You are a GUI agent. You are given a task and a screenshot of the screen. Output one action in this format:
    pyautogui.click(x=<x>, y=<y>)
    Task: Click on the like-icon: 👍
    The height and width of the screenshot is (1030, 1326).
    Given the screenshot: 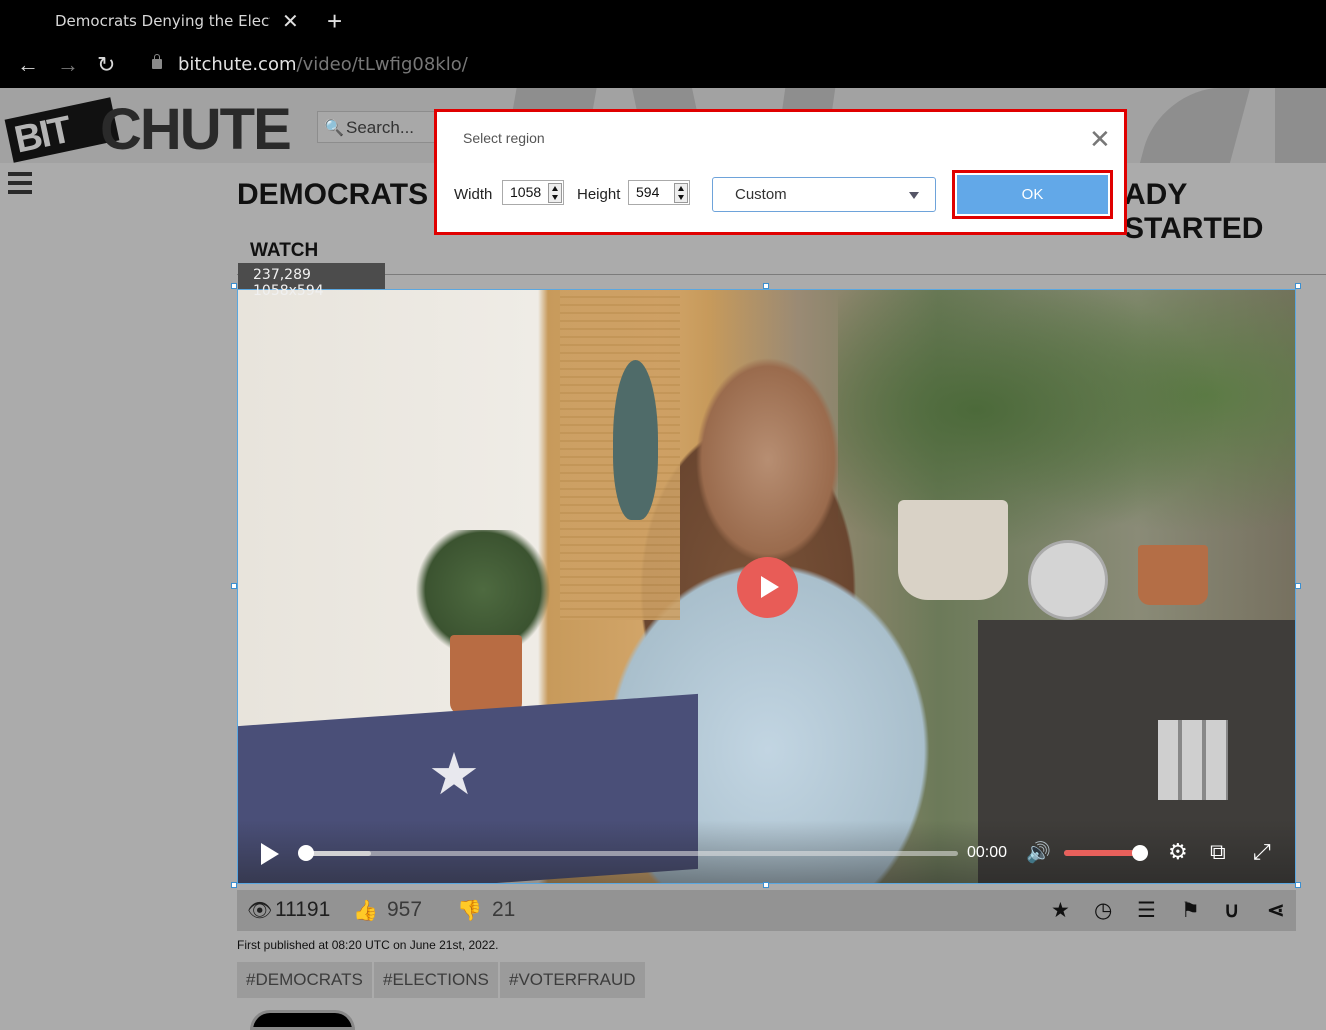 What is the action you would take?
    pyautogui.click(x=365, y=910)
    